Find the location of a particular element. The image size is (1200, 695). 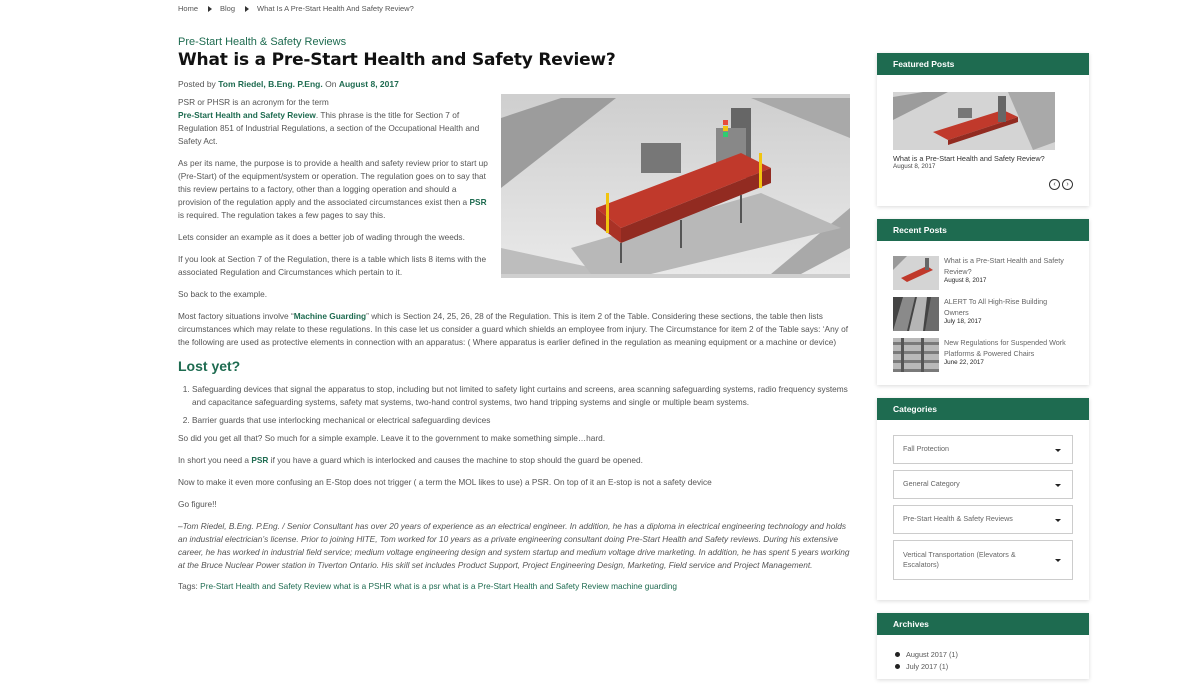

section-heading-lost-yet: Lost yet? is located at coordinates (209, 366).